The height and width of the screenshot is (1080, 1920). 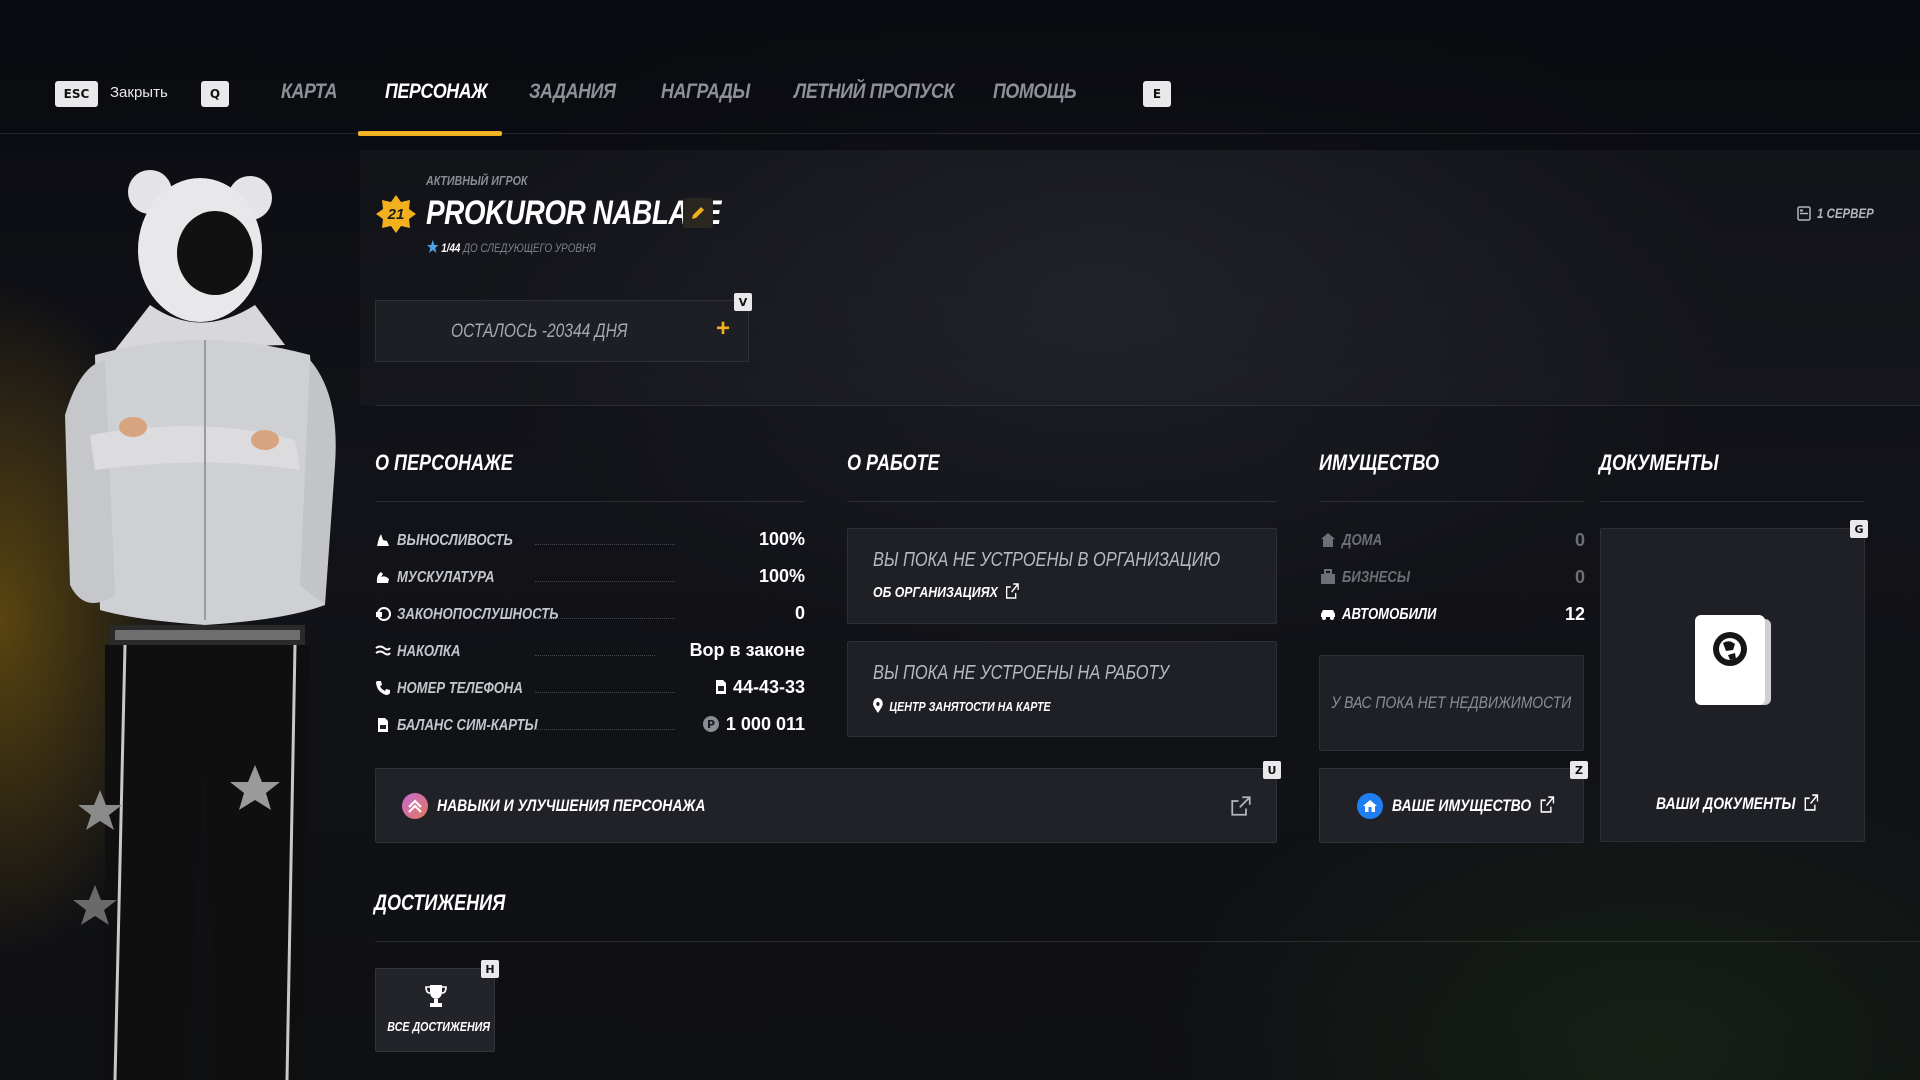 What do you see at coordinates (573, 213) in the screenshot?
I see `player-name: PROKUROR NABLATE` at bounding box center [573, 213].